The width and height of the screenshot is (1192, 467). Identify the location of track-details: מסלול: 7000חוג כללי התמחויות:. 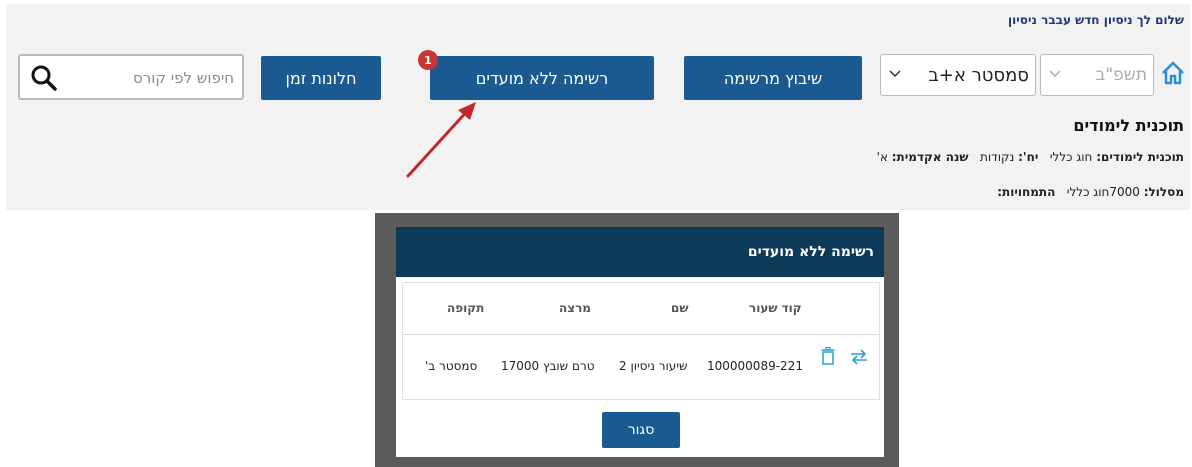
(1090, 192).